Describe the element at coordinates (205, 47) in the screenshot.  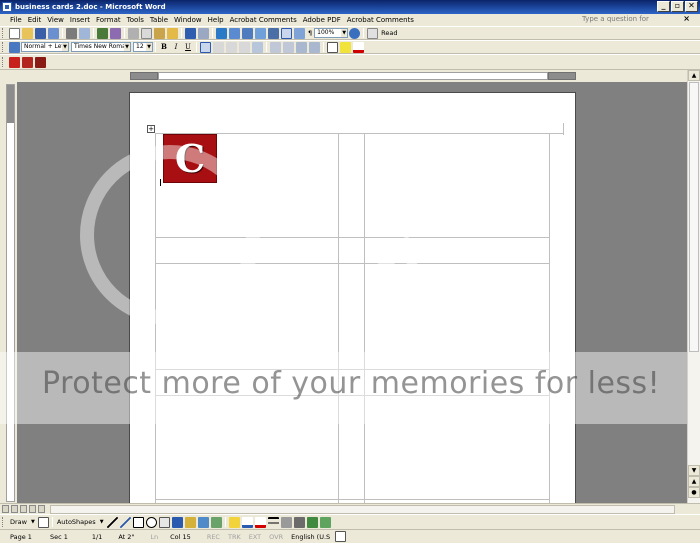
I see `align-left-icon` at that location.